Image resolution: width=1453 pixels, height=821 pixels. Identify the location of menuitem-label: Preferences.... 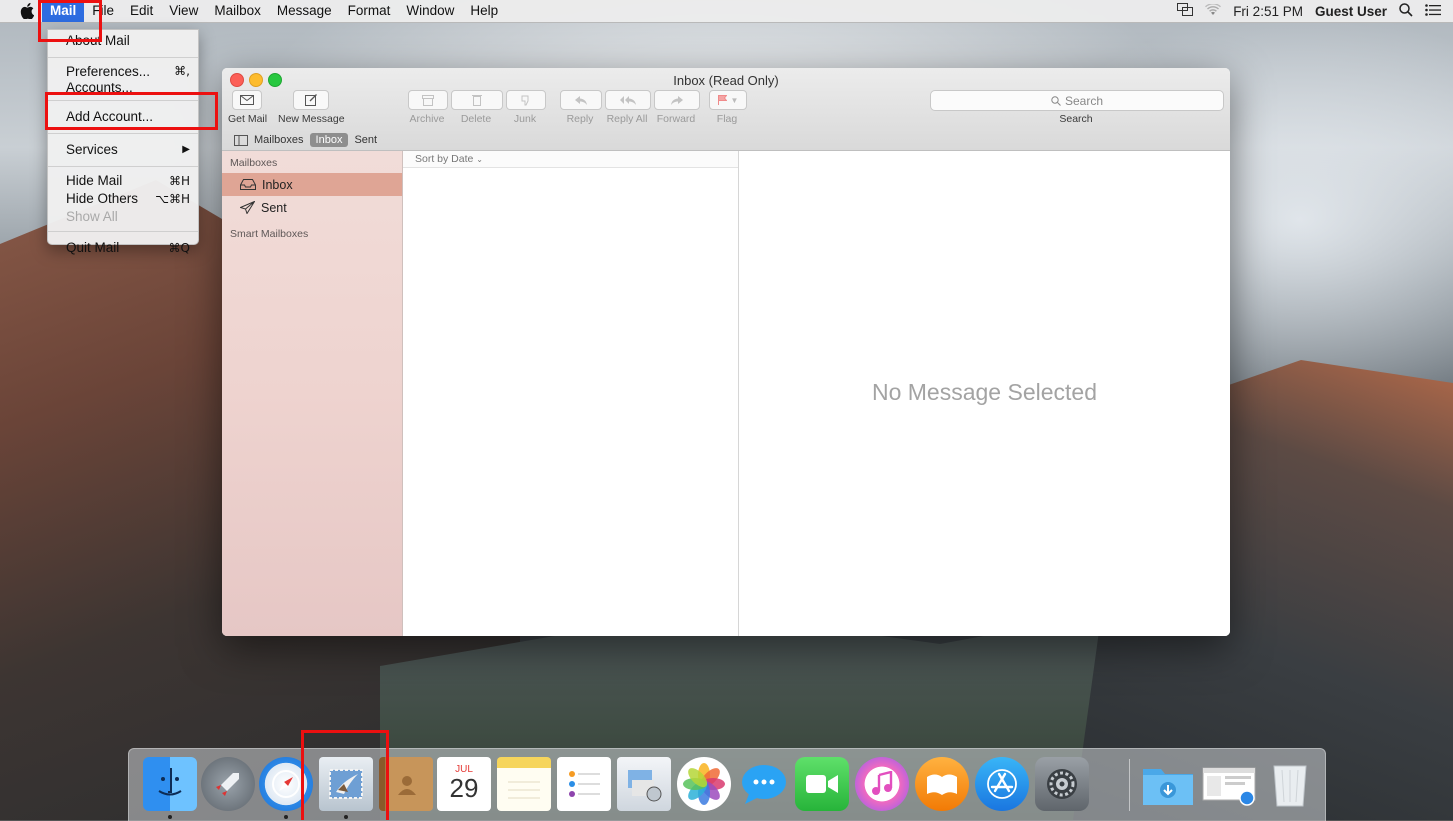
(108, 71).